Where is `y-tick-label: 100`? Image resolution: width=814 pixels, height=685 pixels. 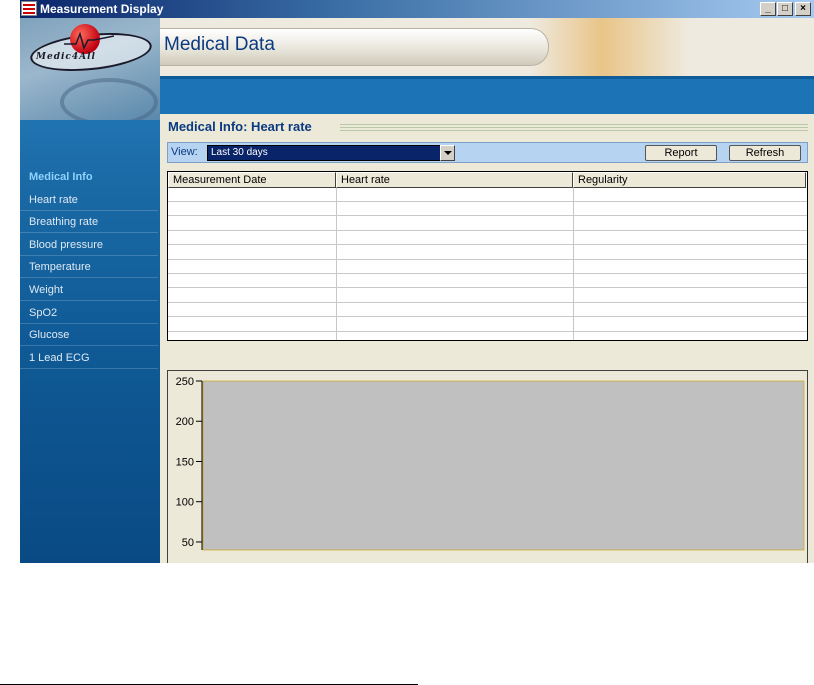
y-tick-label: 100 is located at coordinates (185, 503).